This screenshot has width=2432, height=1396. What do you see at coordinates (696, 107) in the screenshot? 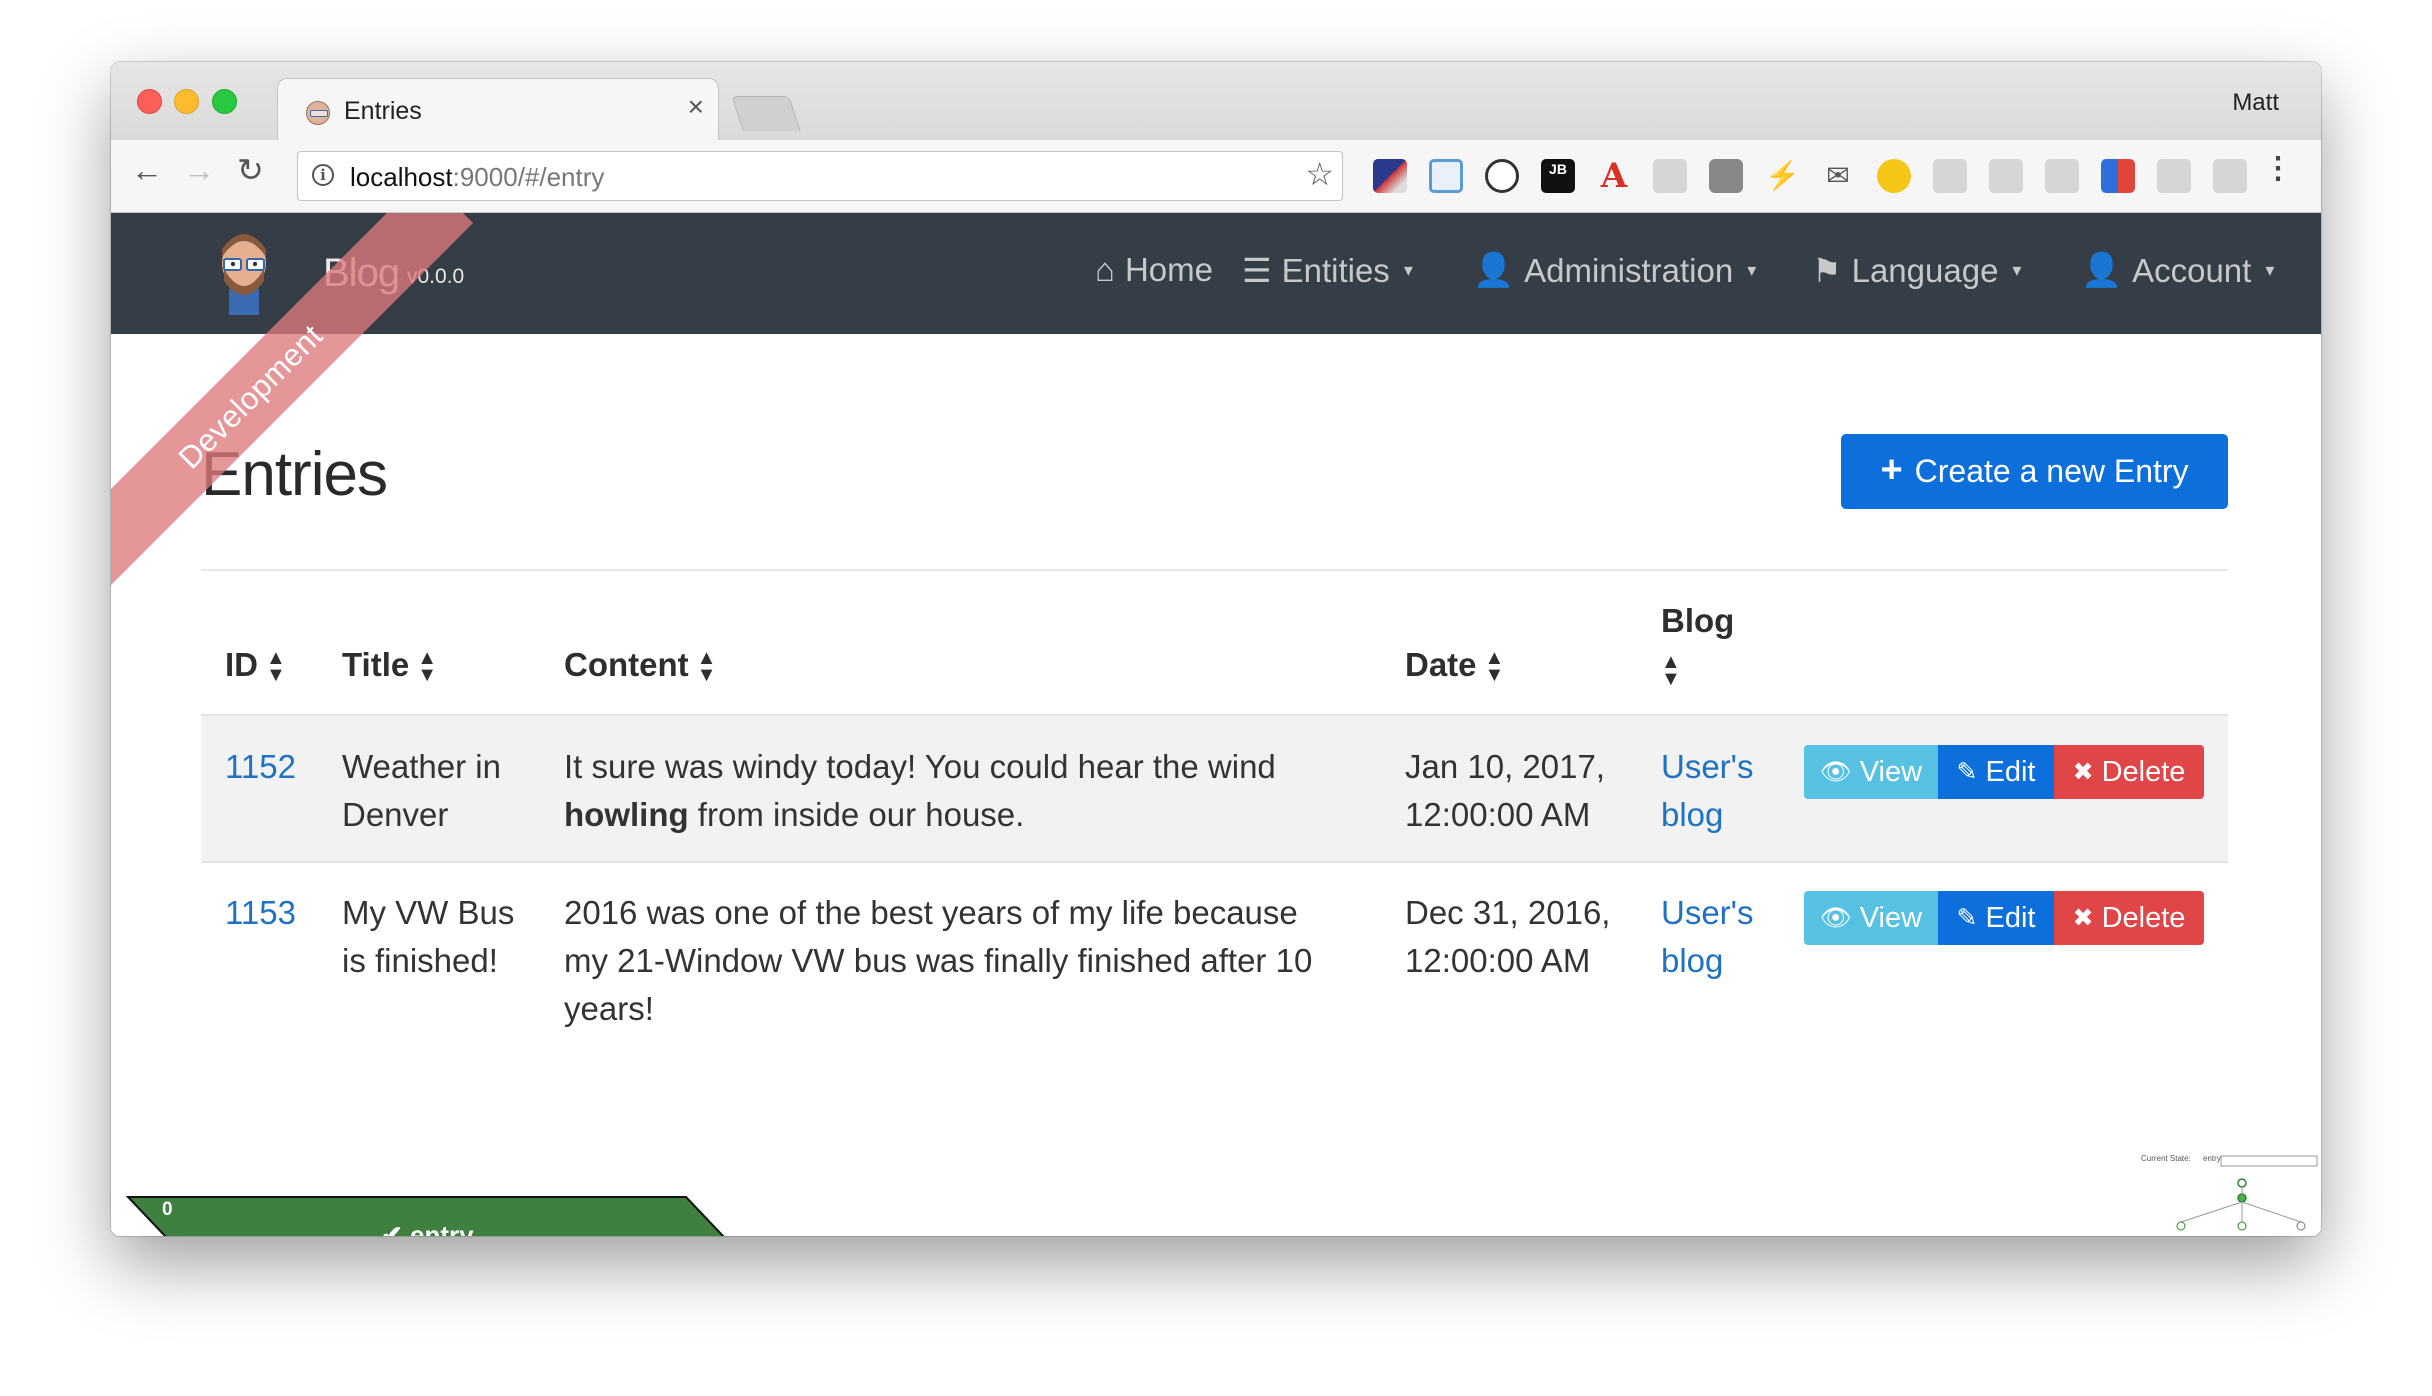
I see `tab-close-icon: ×` at bounding box center [696, 107].